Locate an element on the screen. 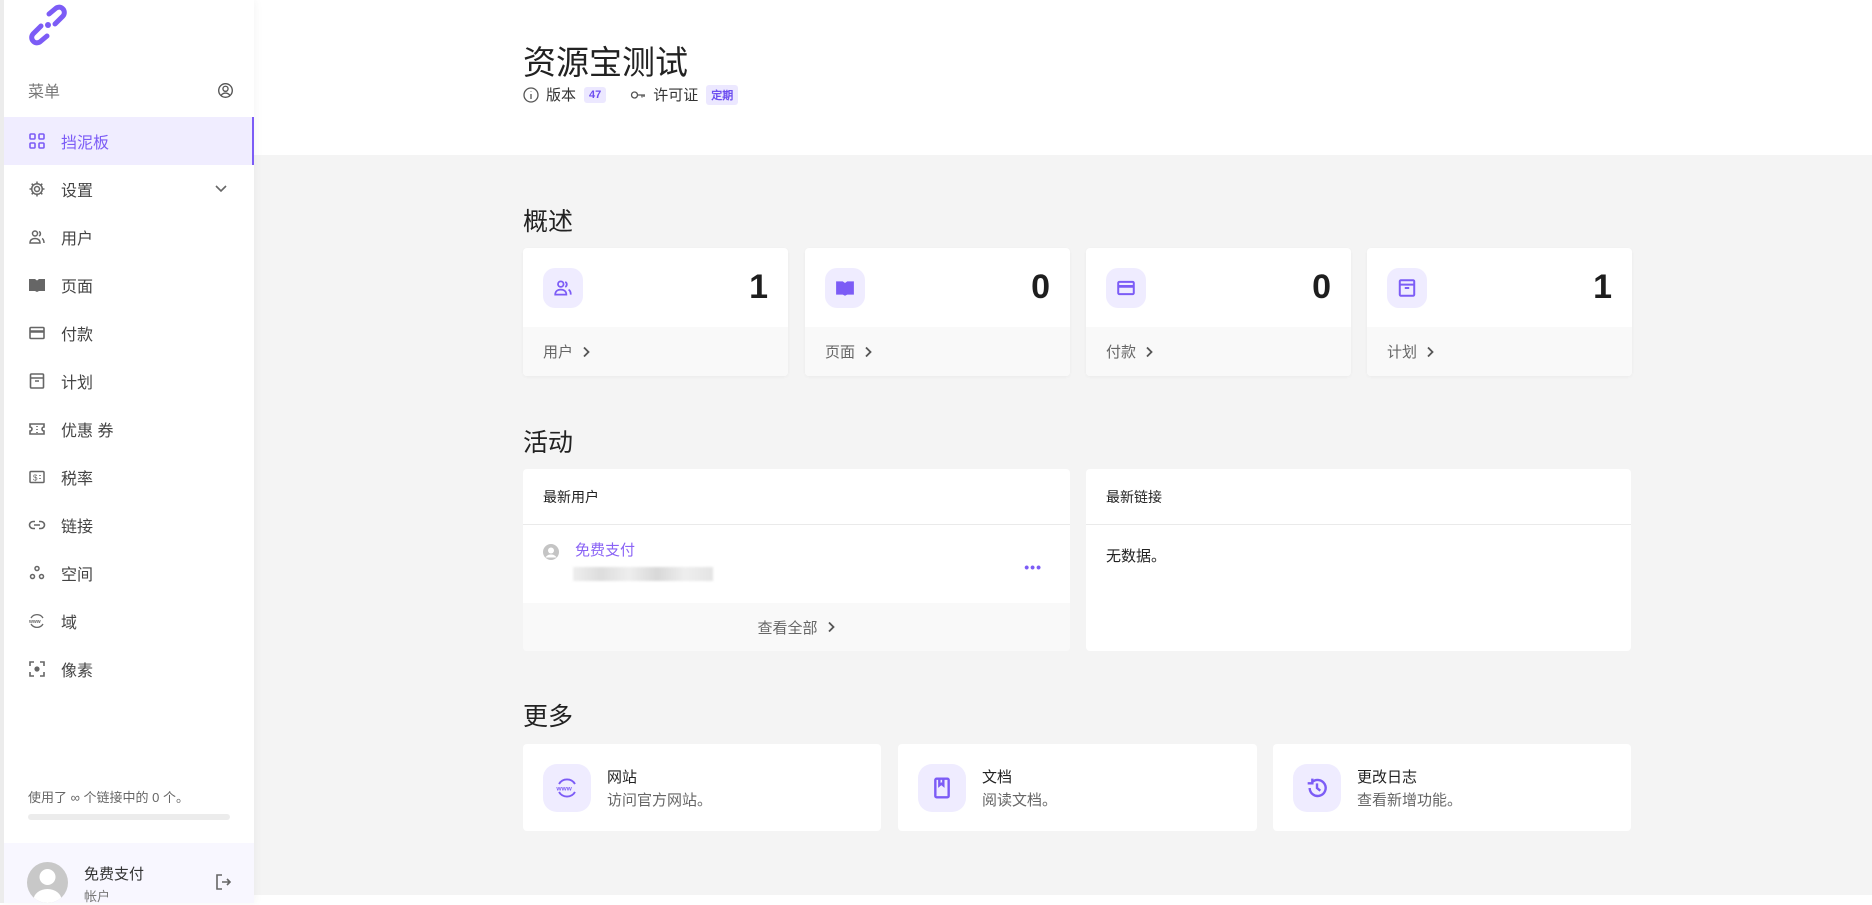 This screenshot has width=1872, height=905. sidebar-item-tax-rates: $ 税率 is located at coordinates (129, 477).